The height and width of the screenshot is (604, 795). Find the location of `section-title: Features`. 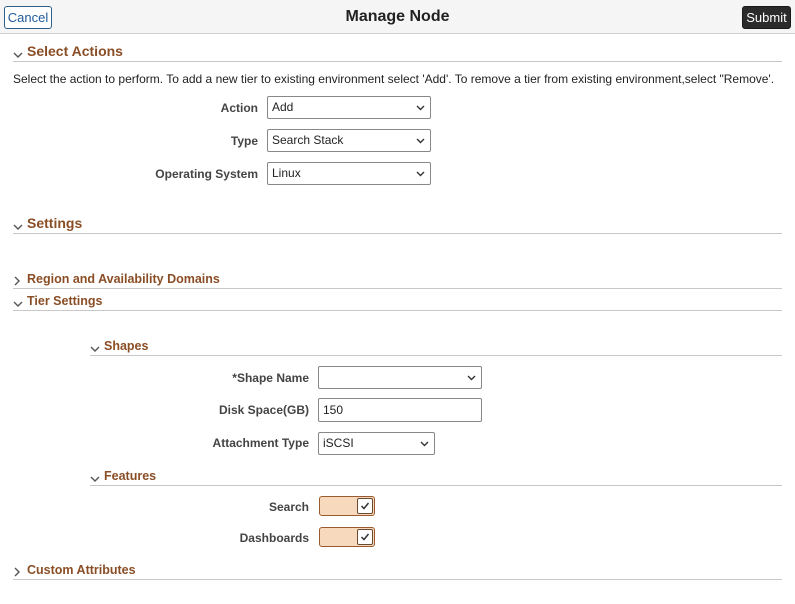

section-title: Features is located at coordinates (130, 476).